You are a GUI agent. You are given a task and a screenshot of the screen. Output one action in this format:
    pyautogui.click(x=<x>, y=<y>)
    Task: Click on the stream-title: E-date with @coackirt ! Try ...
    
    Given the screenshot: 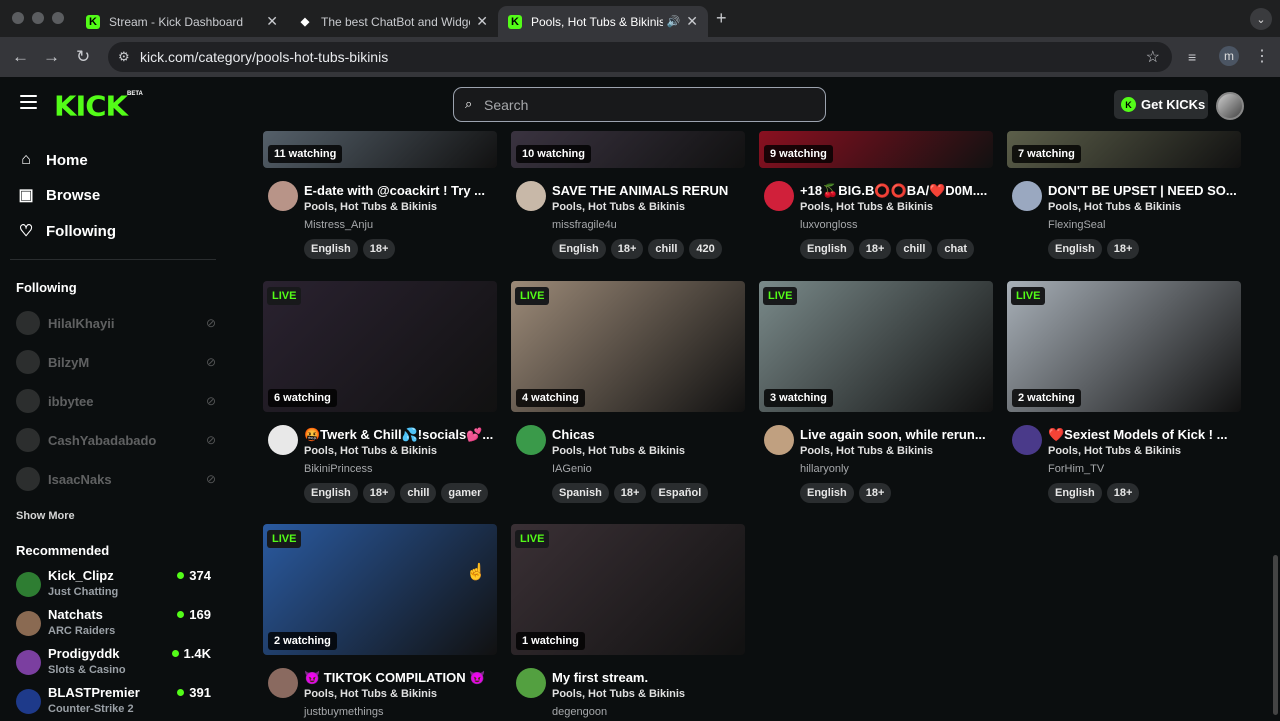 What is the action you would take?
    pyautogui.click(x=399, y=190)
    